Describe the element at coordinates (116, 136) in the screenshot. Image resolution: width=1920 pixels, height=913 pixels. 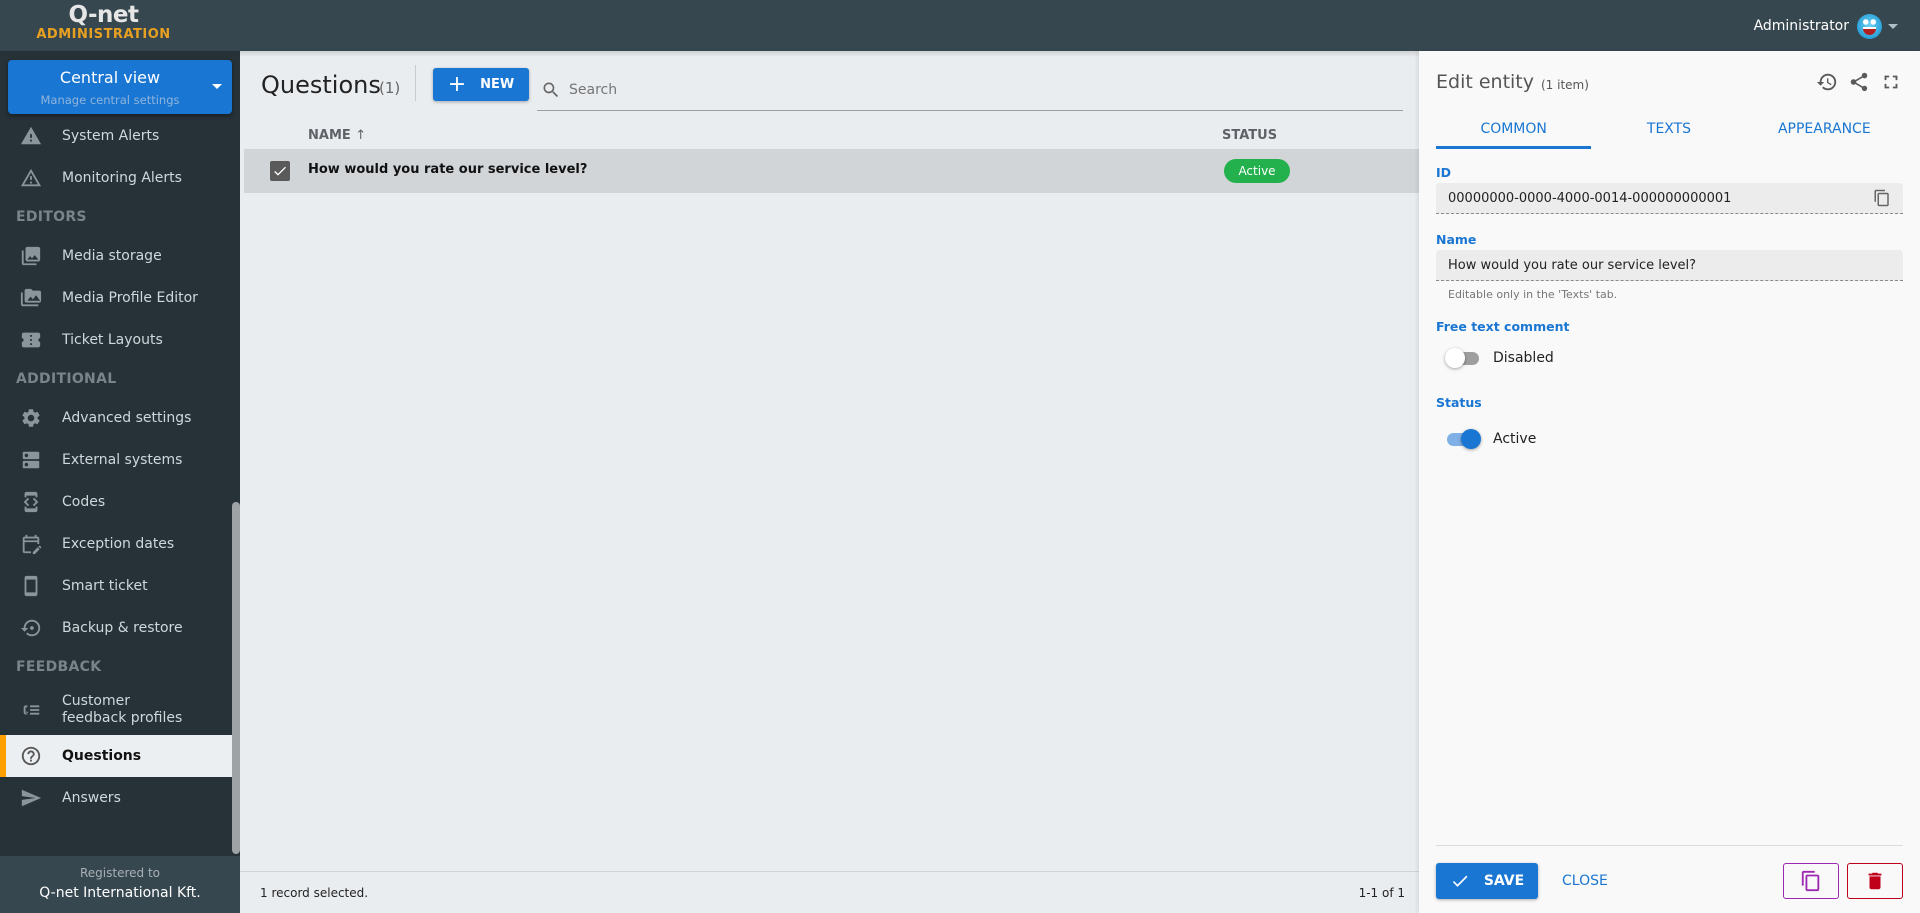
I see `sidebar-item-system-alerts: System Alerts` at that location.